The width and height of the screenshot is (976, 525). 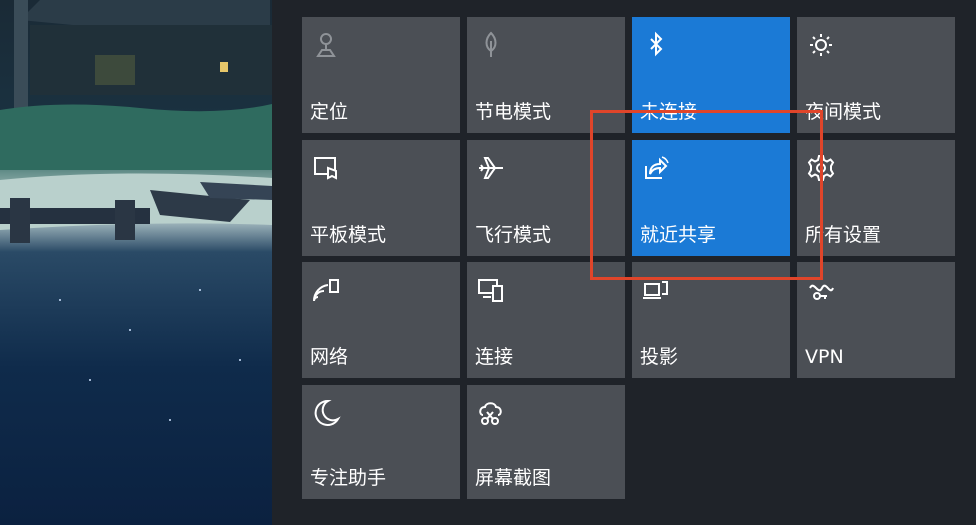 What do you see at coordinates (546, 442) in the screenshot?
I see `quick-action-screen-snip: 屏幕截图` at bounding box center [546, 442].